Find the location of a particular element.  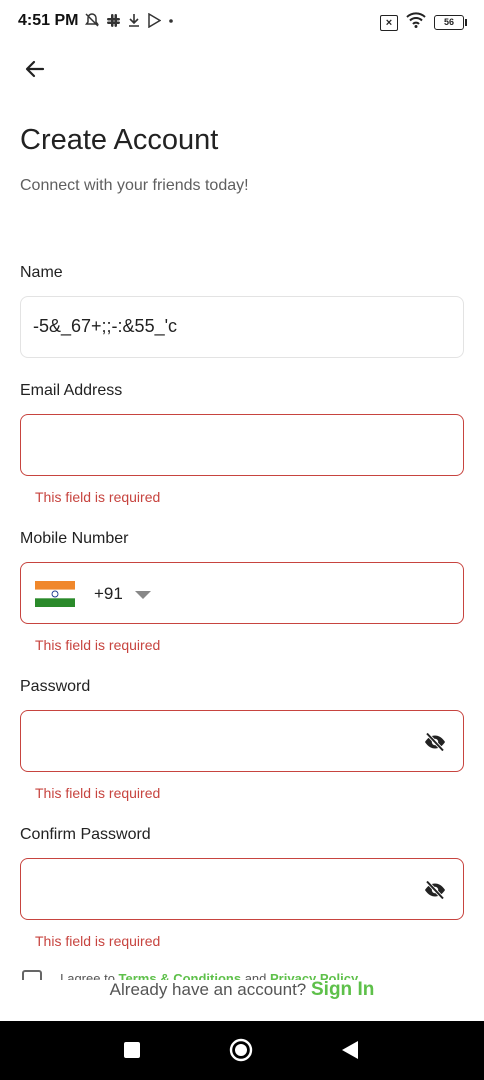

signin-prompt: Already have an account? is located at coordinates (208, 989).